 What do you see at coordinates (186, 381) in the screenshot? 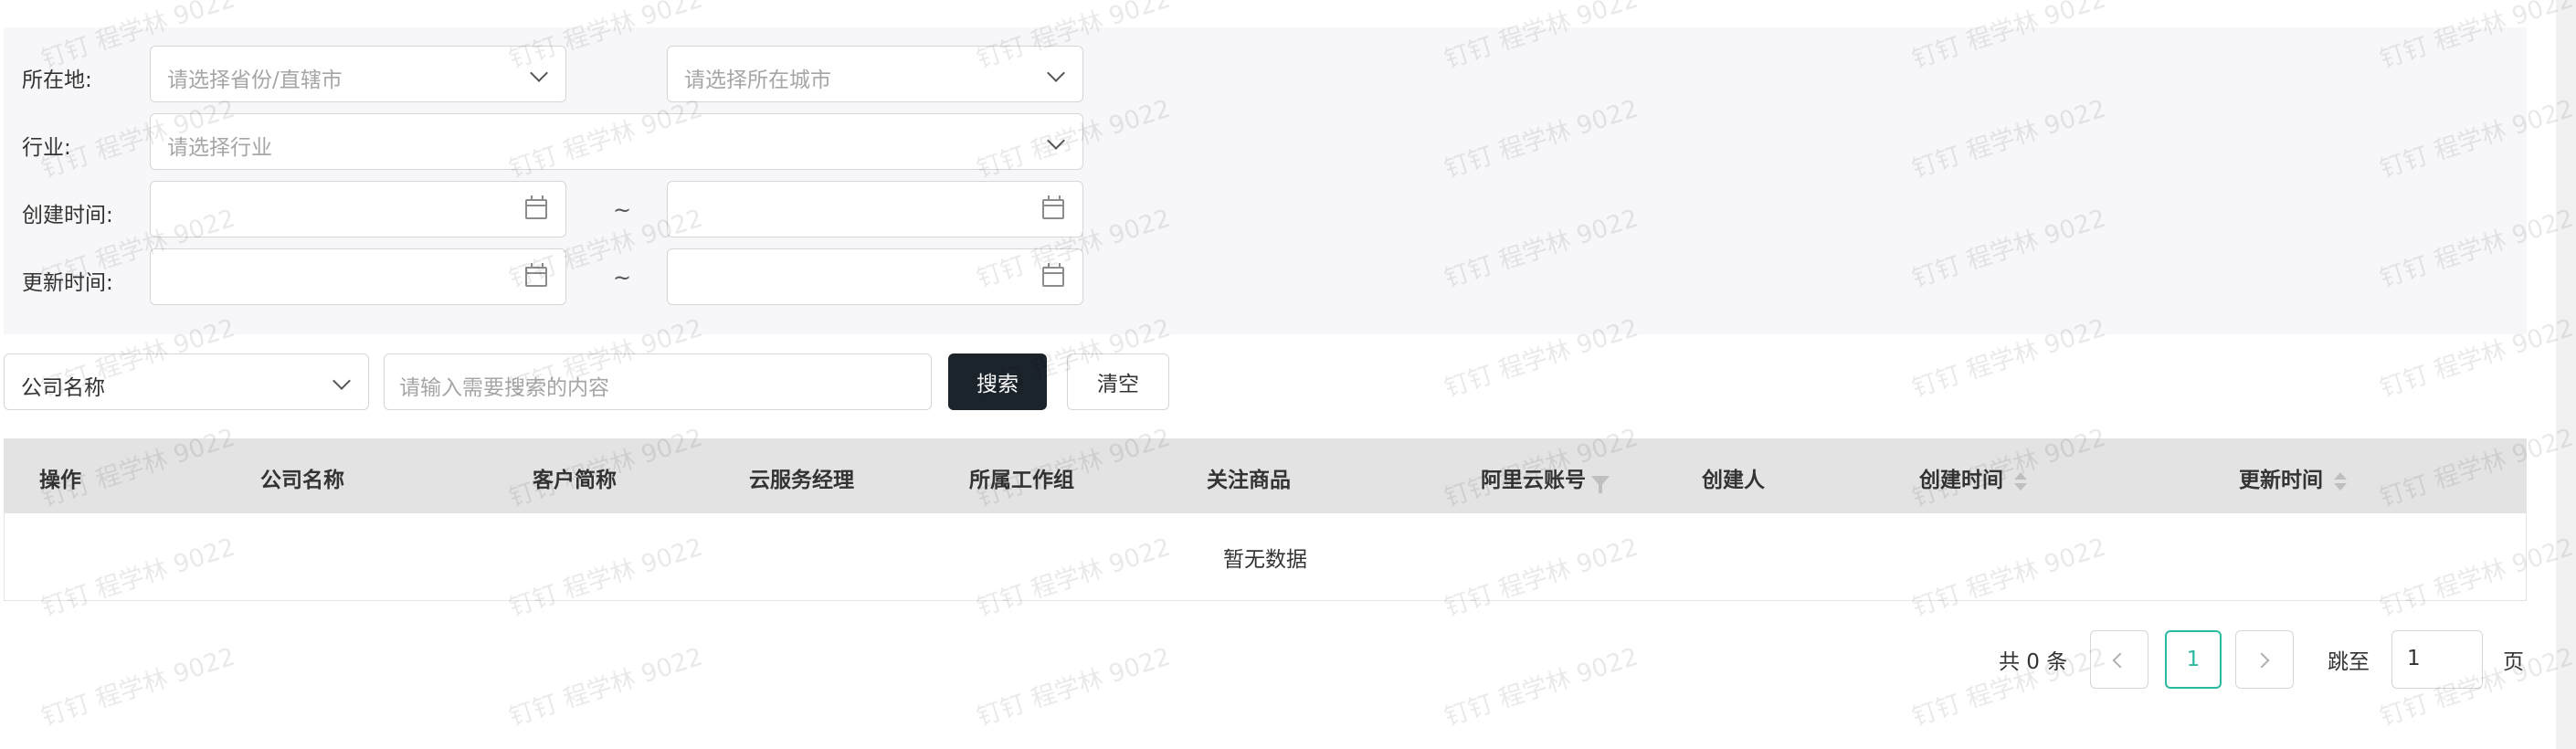
I see `search-field-select: 公司名称` at bounding box center [186, 381].